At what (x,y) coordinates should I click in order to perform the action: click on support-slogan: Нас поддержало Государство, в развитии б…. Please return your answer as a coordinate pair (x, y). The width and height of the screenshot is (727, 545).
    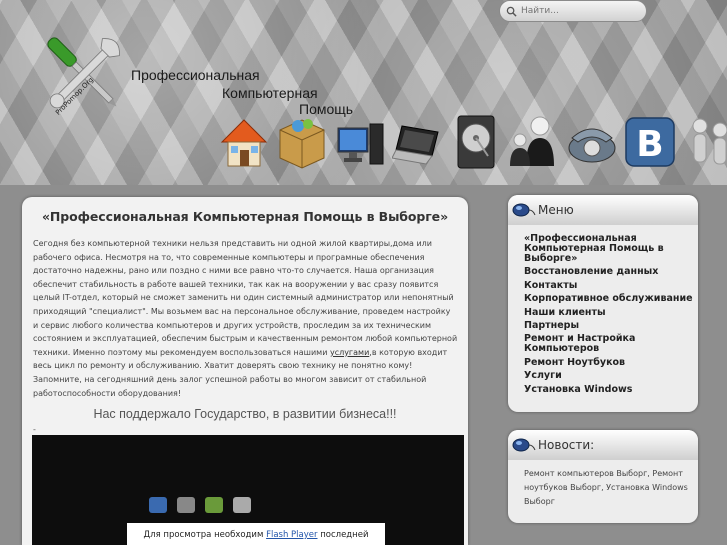
    Looking at the image, I should click on (245, 414).